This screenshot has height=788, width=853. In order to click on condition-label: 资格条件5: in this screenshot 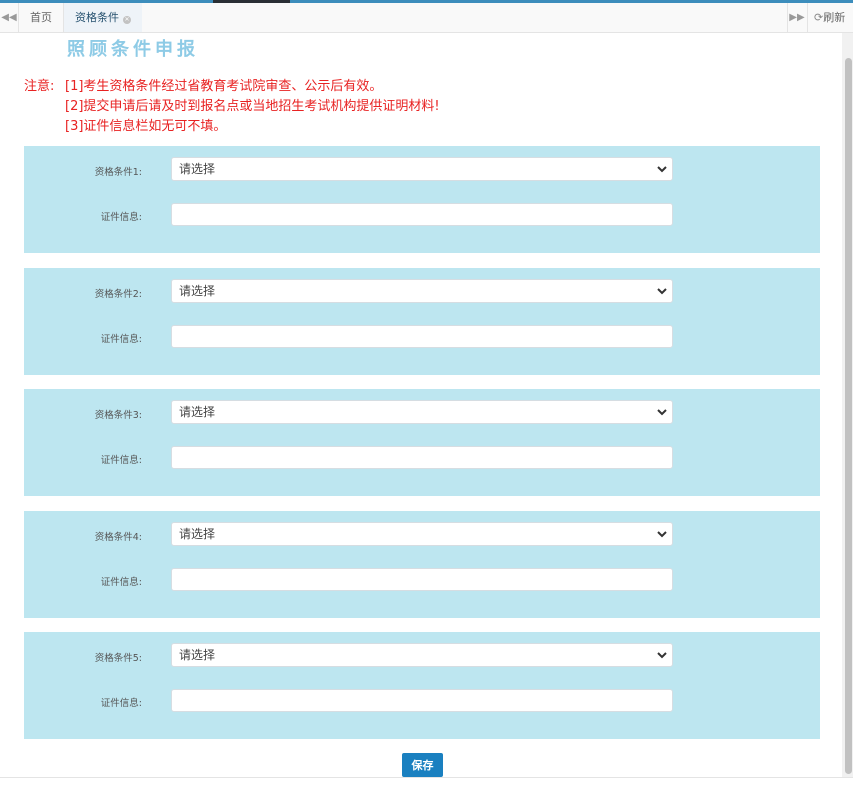, I will do `click(118, 658)`.